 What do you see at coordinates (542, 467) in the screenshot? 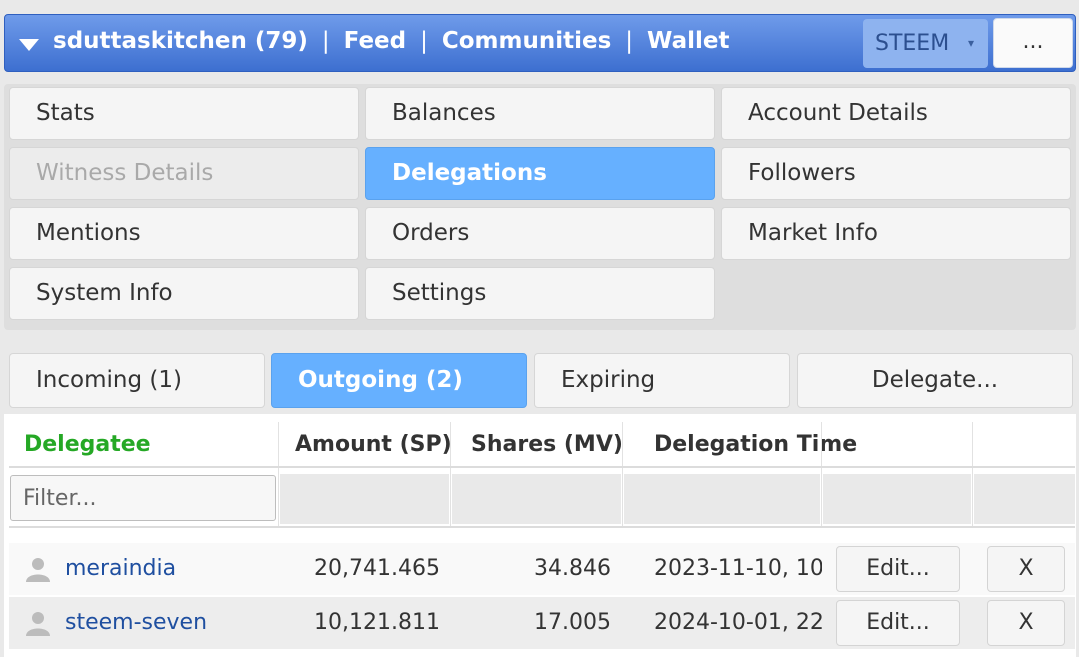
I see `header-divider` at bounding box center [542, 467].